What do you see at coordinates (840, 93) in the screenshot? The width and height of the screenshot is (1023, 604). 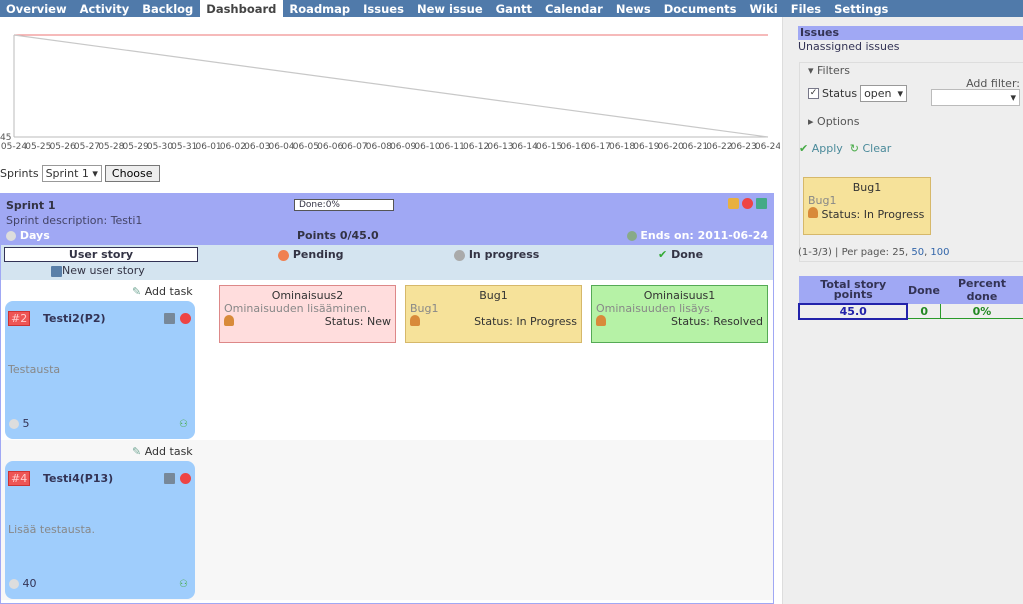 I see `status-label: Status` at bounding box center [840, 93].